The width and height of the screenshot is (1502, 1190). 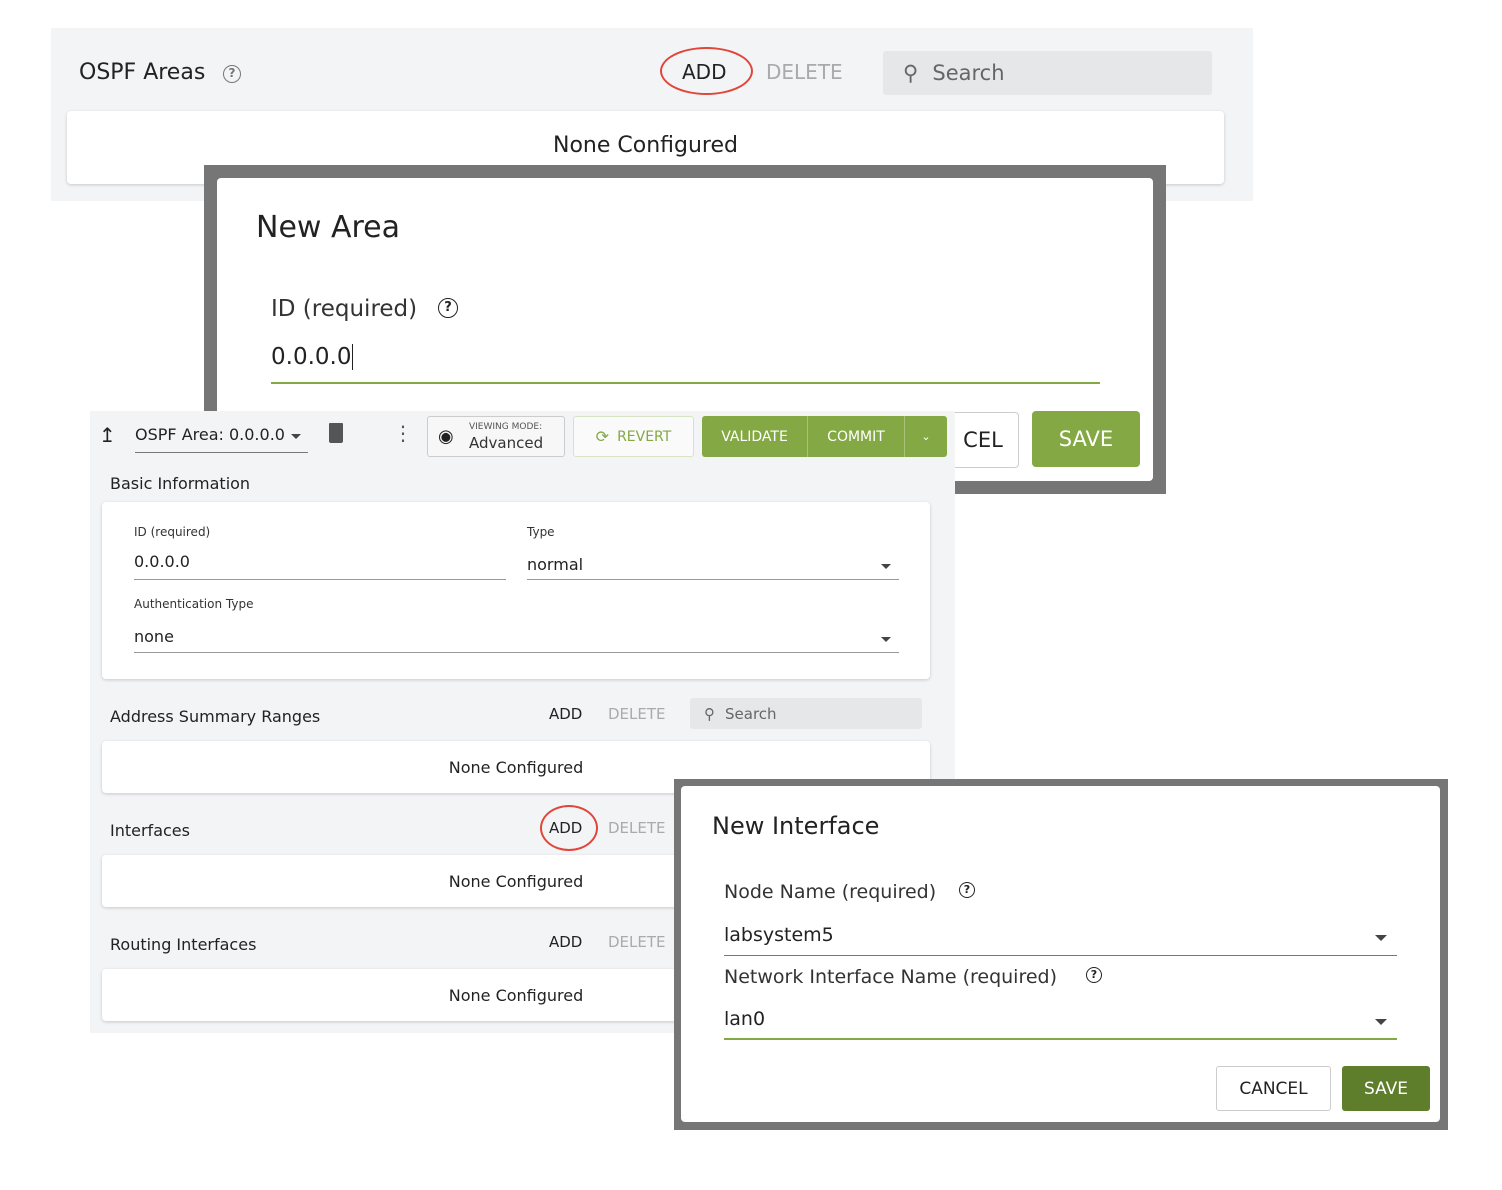 What do you see at coordinates (142, 72) in the screenshot?
I see `panel-title: OSPF Areas` at bounding box center [142, 72].